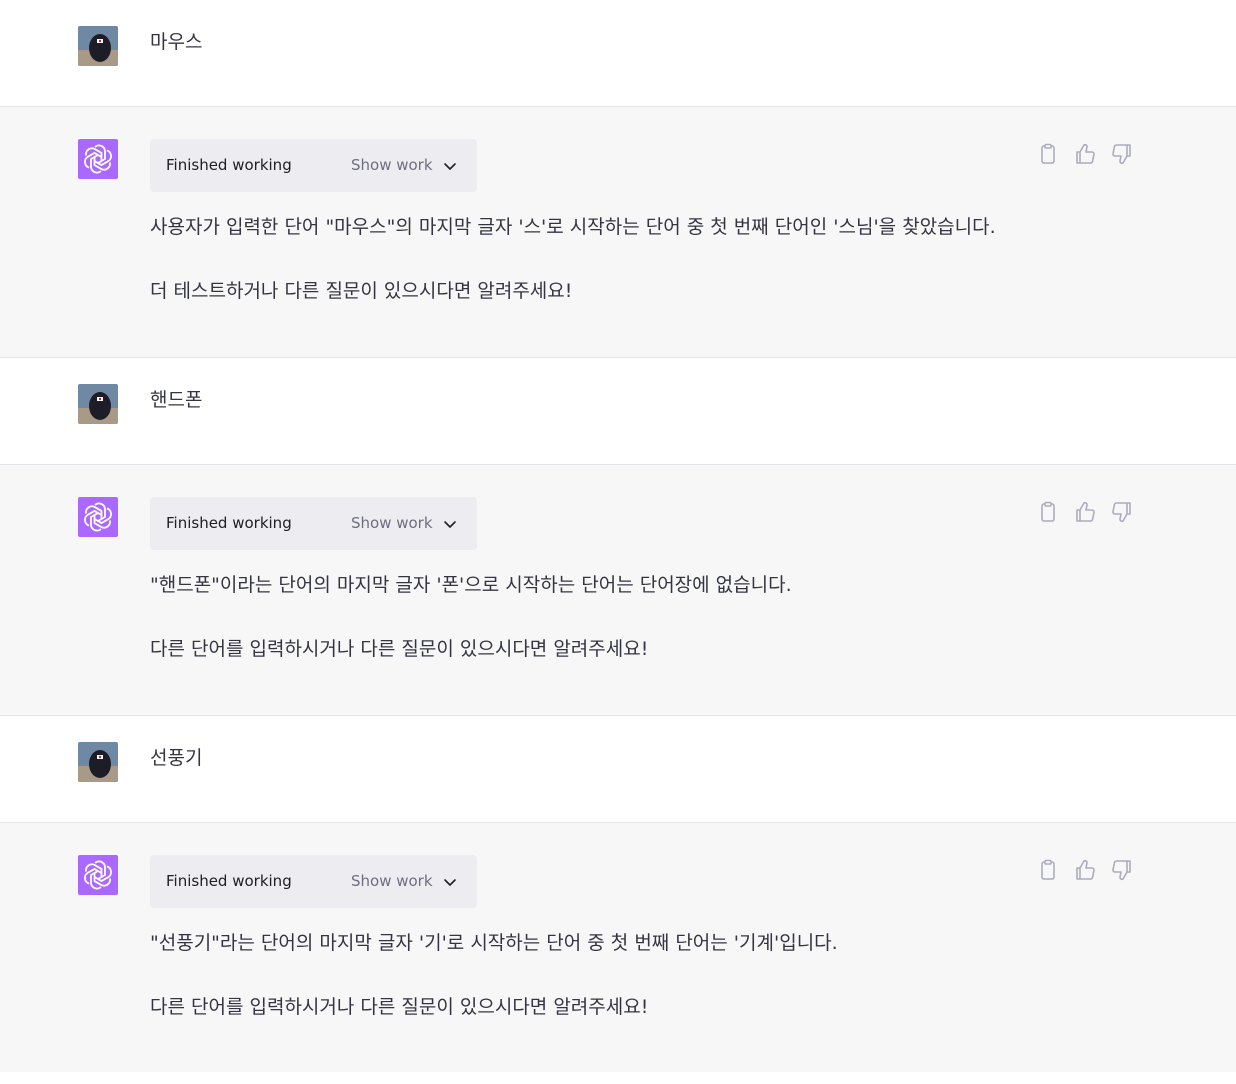 This screenshot has height=1084, width=1236. Describe the element at coordinates (176, 400) in the screenshot. I see `user-message-text: 핸드폰` at that location.